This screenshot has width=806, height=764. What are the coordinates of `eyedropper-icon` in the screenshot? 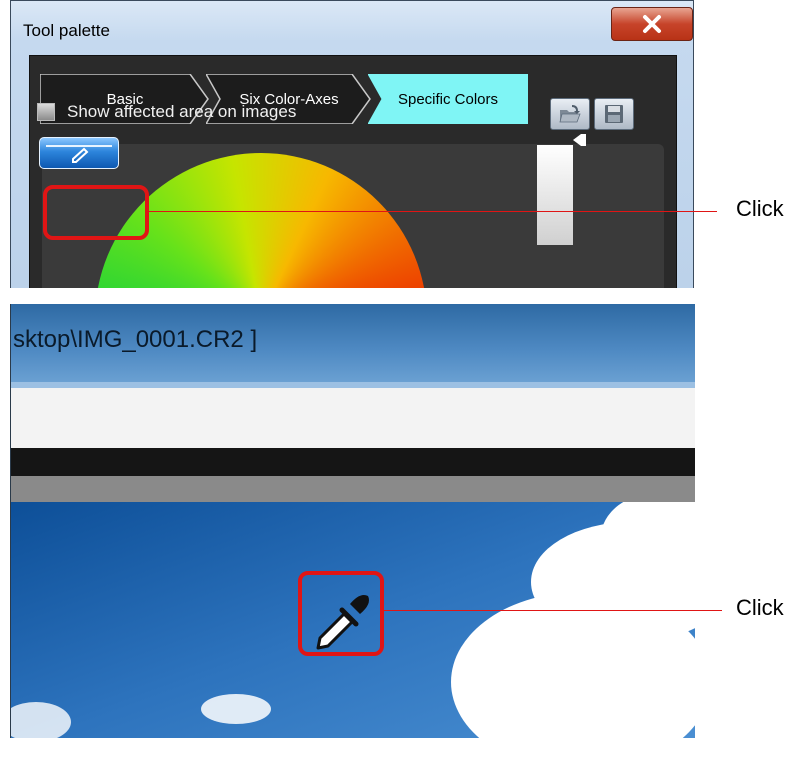 It's located at (80, 155).